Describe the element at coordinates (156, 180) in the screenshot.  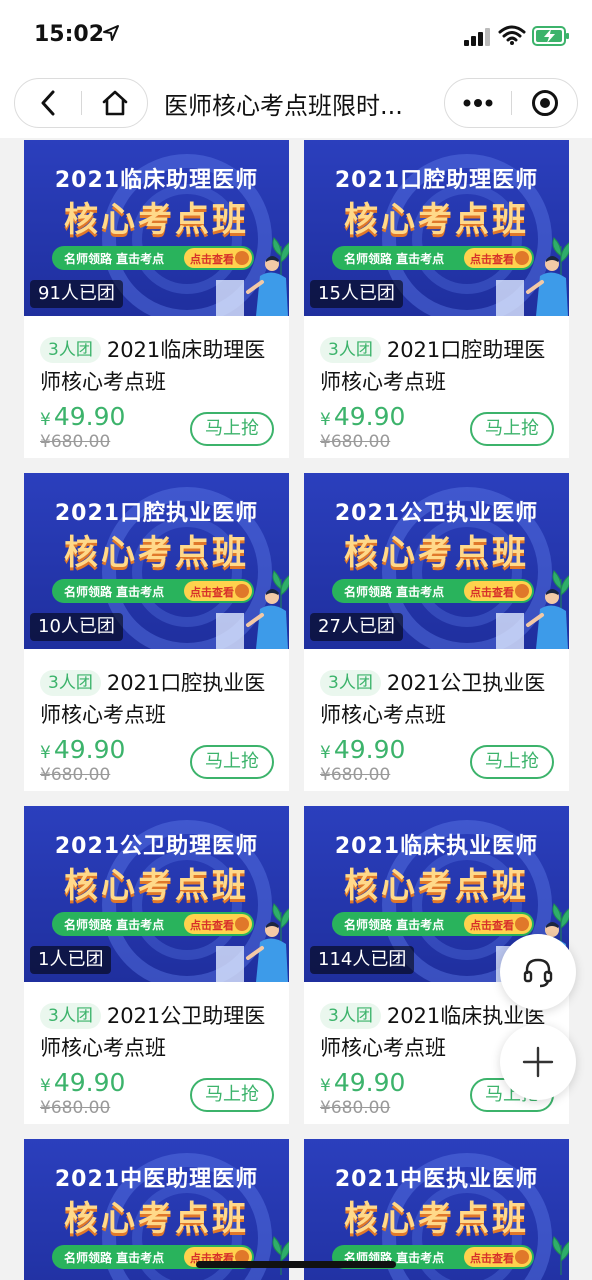
I see `banner-title: 2021临床助理医师` at that location.